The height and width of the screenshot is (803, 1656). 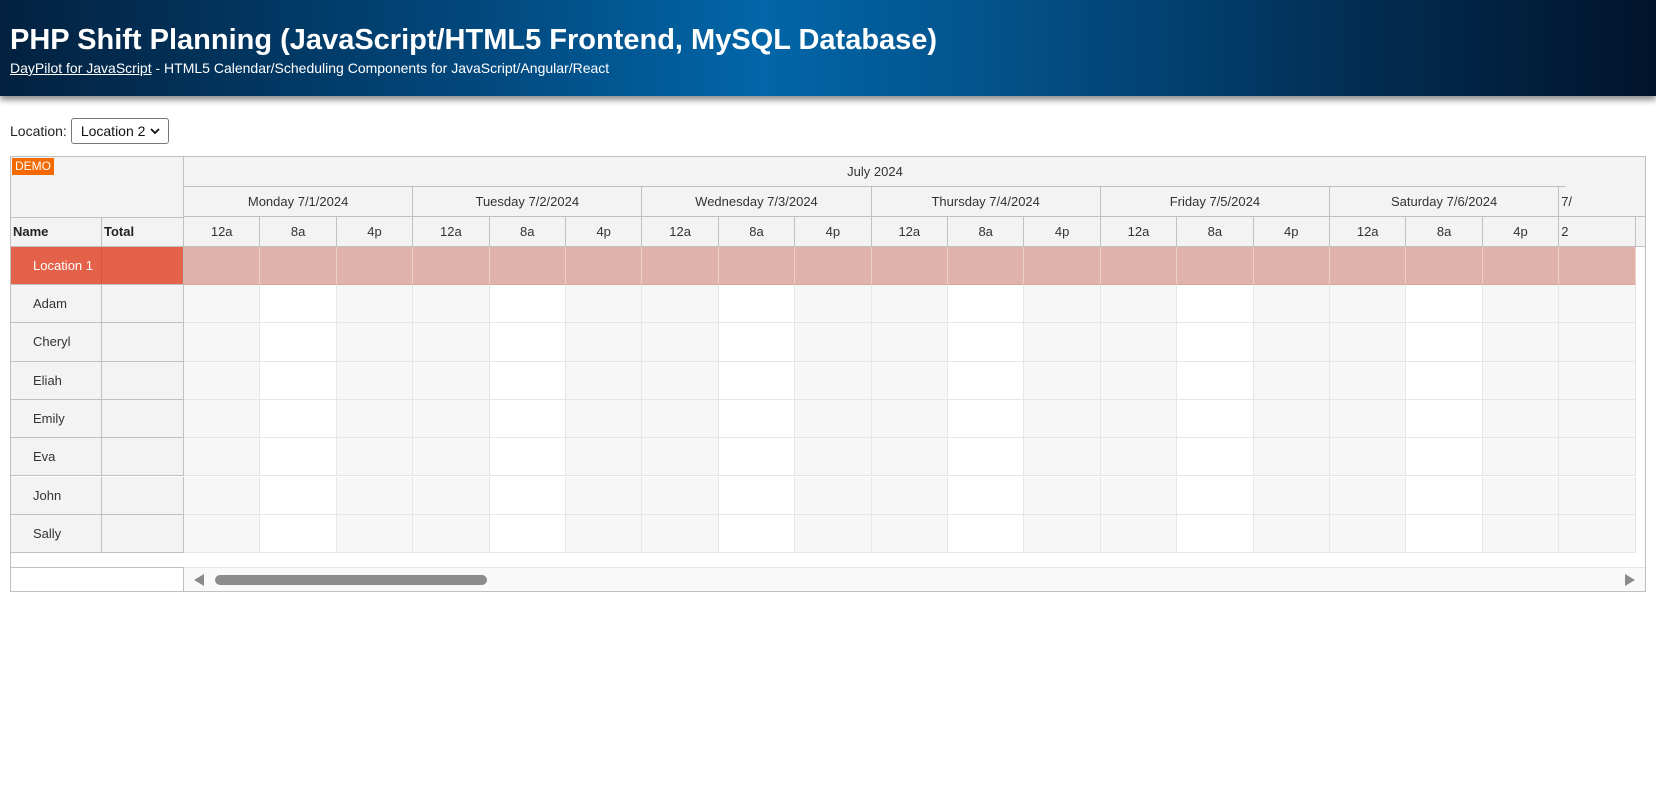 What do you see at coordinates (97, 304) in the screenshot?
I see `employee-row-header: Adam` at bounding box center [97, 304].